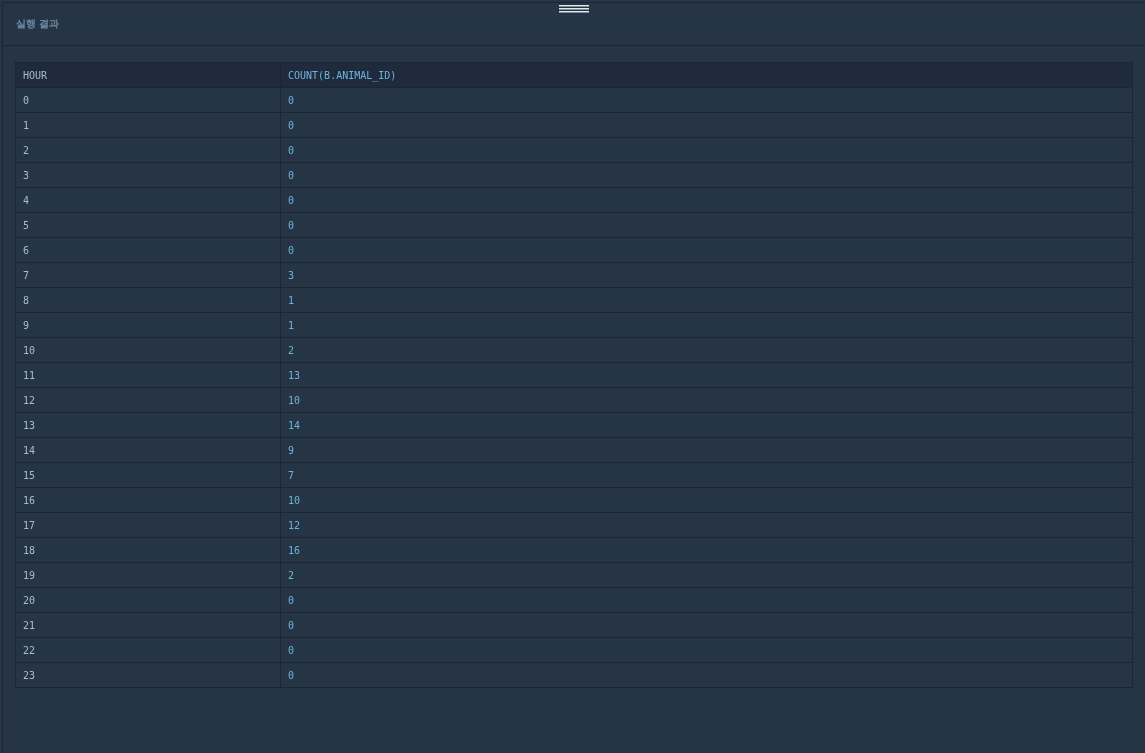 The image size is (1145, 753). I want to click on table-cell: 4, so click(148, 200).